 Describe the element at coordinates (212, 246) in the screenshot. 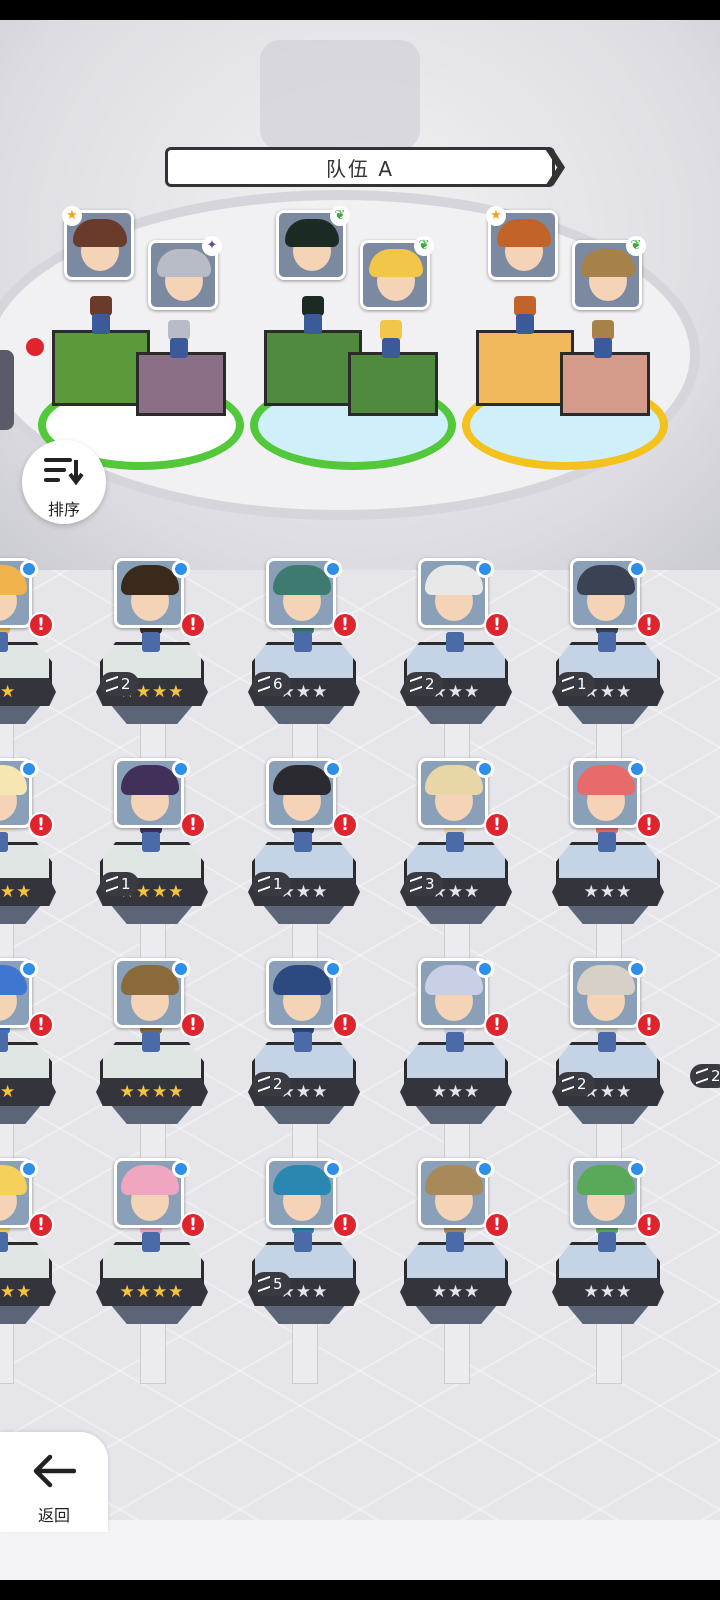

I see `dark-element-icon: ✦` at that location.